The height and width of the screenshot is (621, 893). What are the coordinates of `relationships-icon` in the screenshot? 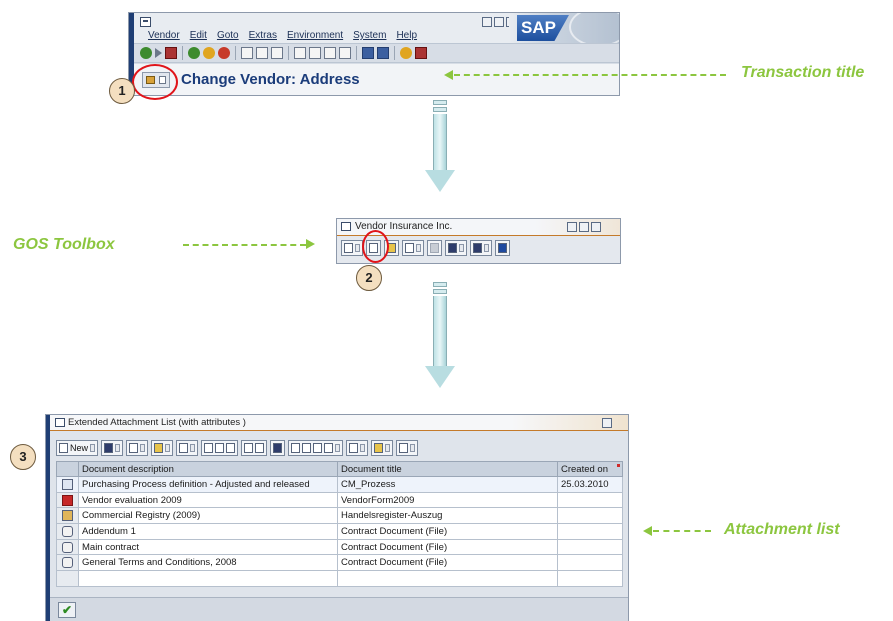 It's located at (434, 248).